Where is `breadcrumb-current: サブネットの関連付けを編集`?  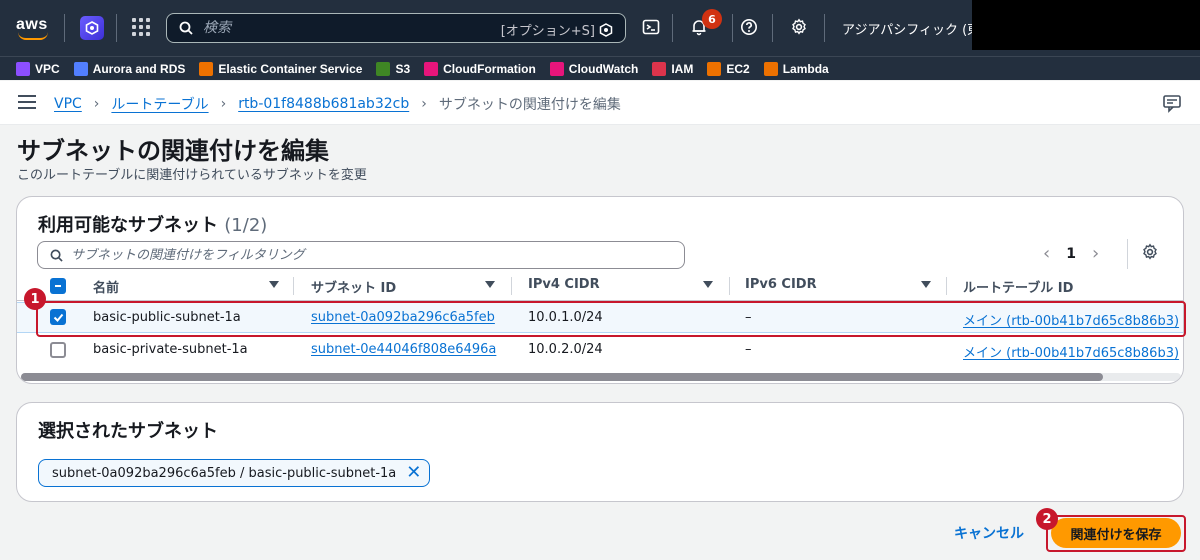
breadcrumb-current: サブネットの関連付けを編集 is located at coordinates (529, 105).